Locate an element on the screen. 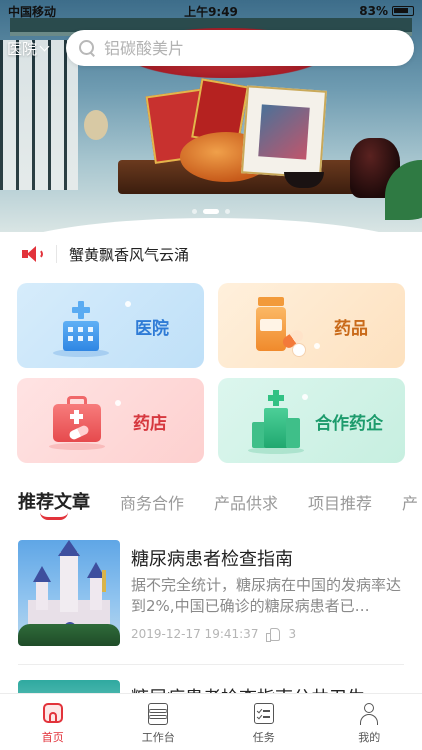 Image resolution: width=422 pixels, height=750 pixels. nav-tasks: 任务 is located at coordinates (264, 722).